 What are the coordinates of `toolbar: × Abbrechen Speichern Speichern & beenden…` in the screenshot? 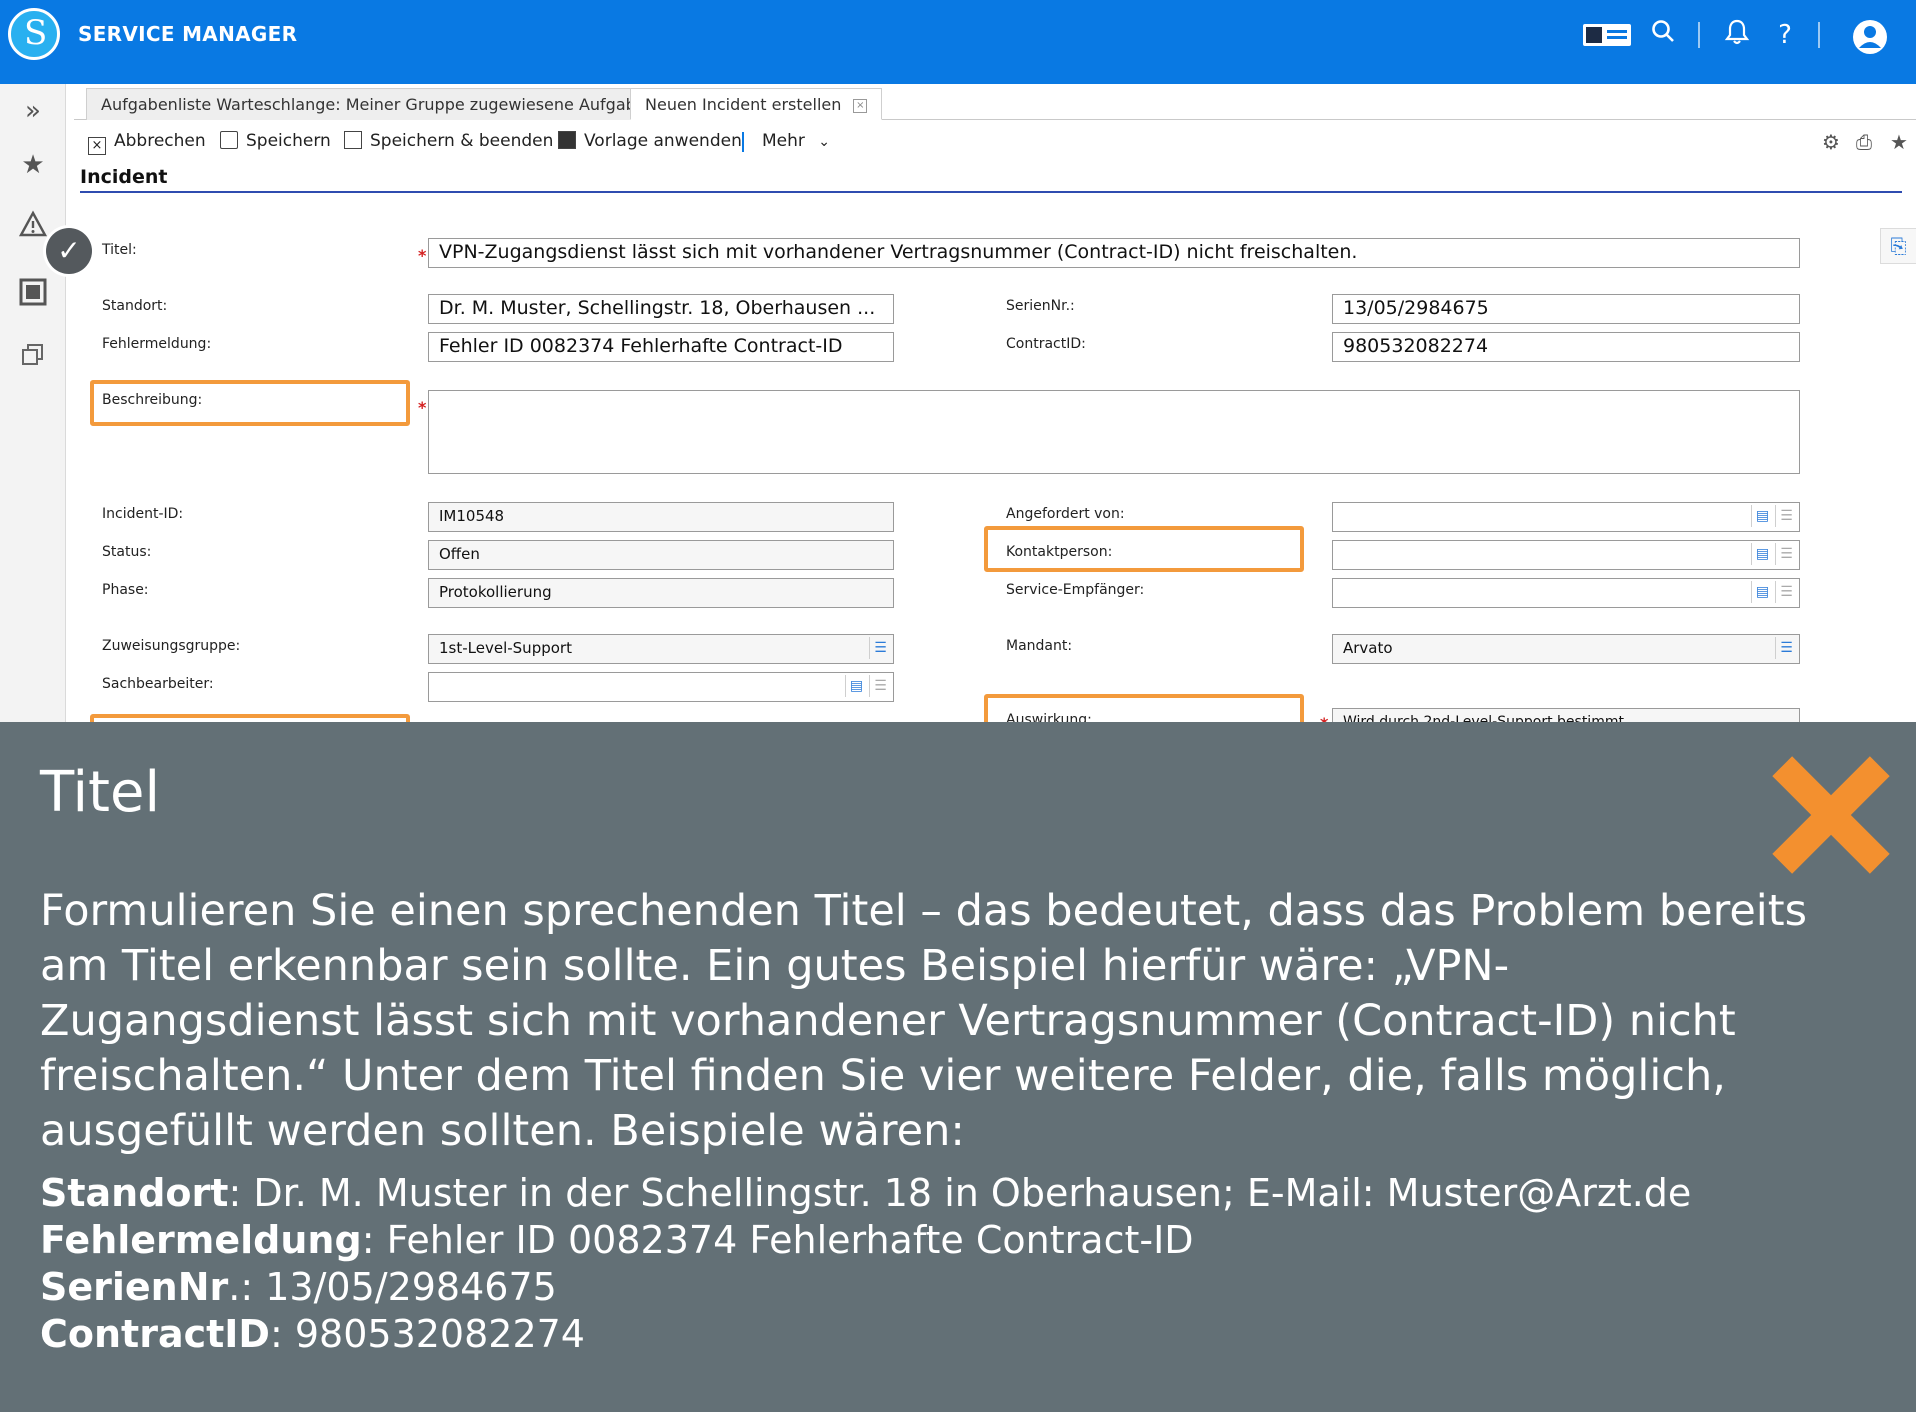 It's located at (995, 141).